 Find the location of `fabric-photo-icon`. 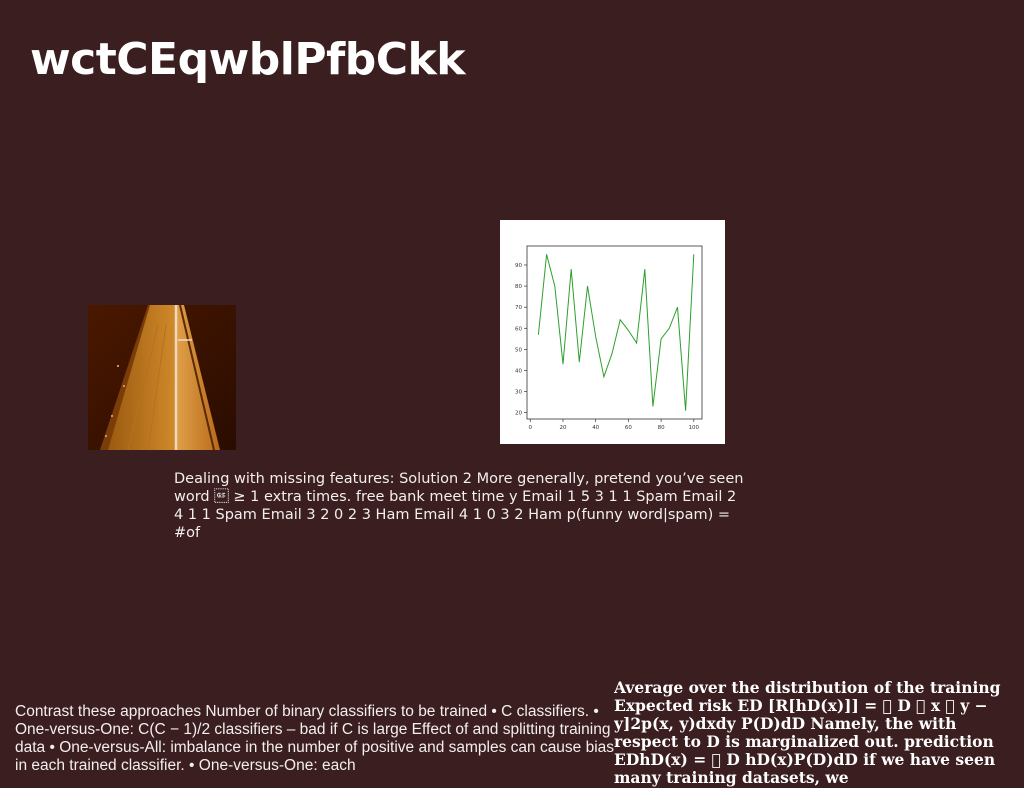

fabric-photo-icon is located at coordinates (162, 377).